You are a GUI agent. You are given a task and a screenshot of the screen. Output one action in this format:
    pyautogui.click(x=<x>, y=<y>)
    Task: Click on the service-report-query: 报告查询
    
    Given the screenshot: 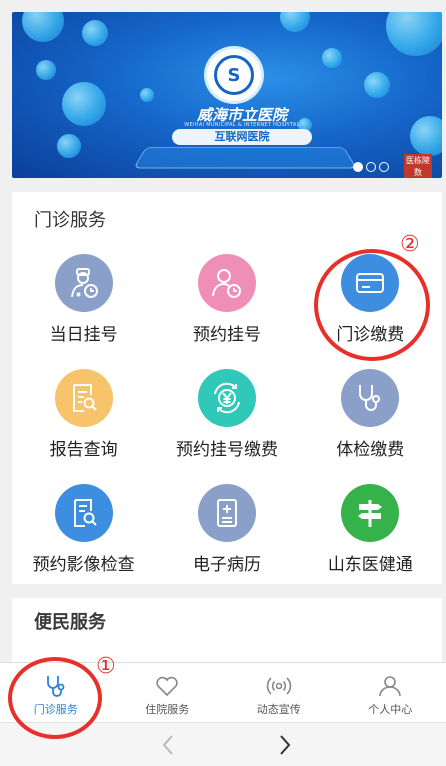 What is the action you would take?
    pyautogui.click(x=83, y=414)
    